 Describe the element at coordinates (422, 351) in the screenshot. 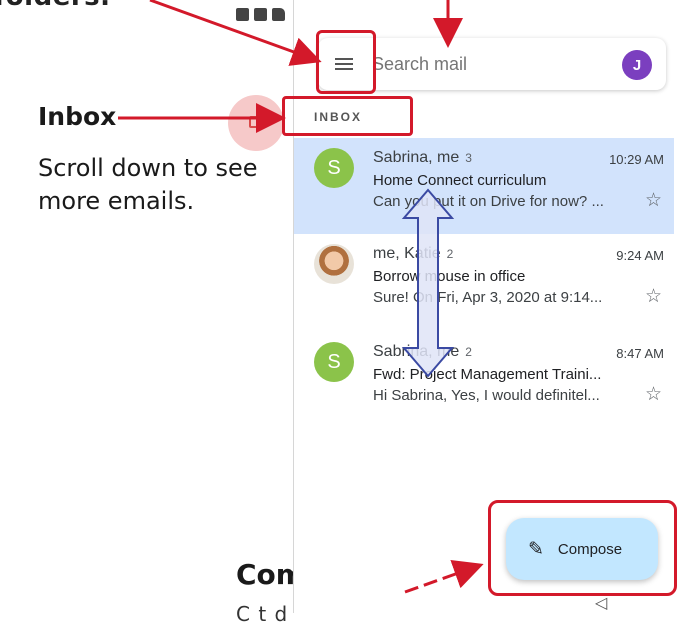

I see `email-sender: Sabrina, me 2` at that location.